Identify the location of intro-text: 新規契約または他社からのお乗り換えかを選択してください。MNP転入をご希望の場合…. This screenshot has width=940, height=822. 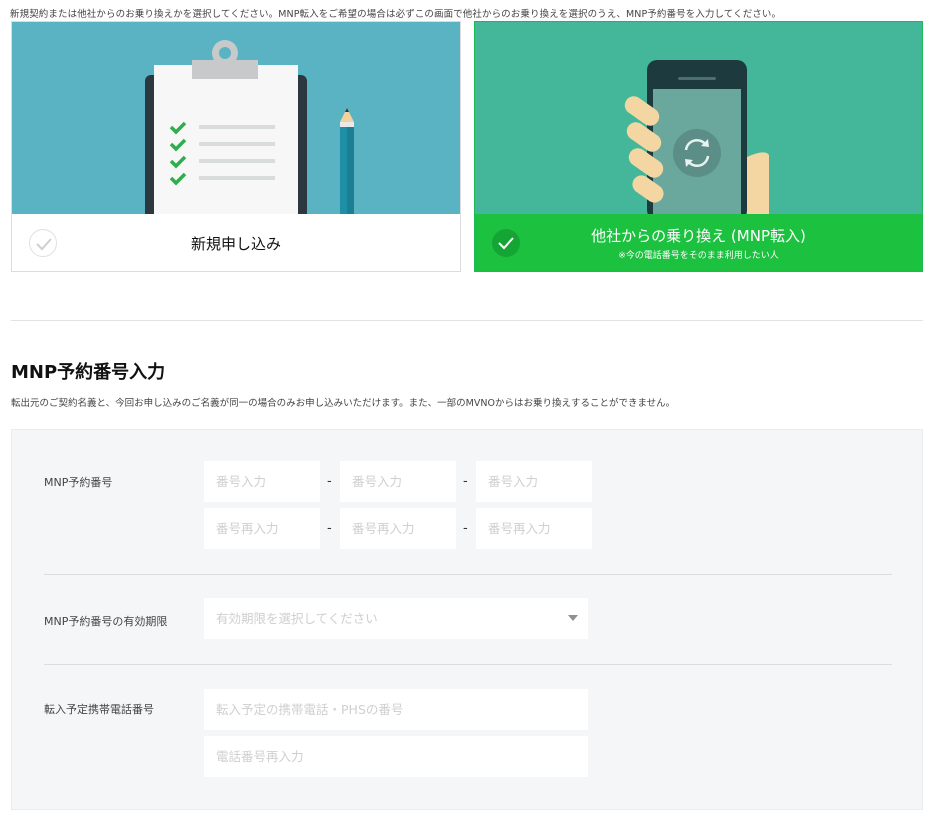
(396, 14).